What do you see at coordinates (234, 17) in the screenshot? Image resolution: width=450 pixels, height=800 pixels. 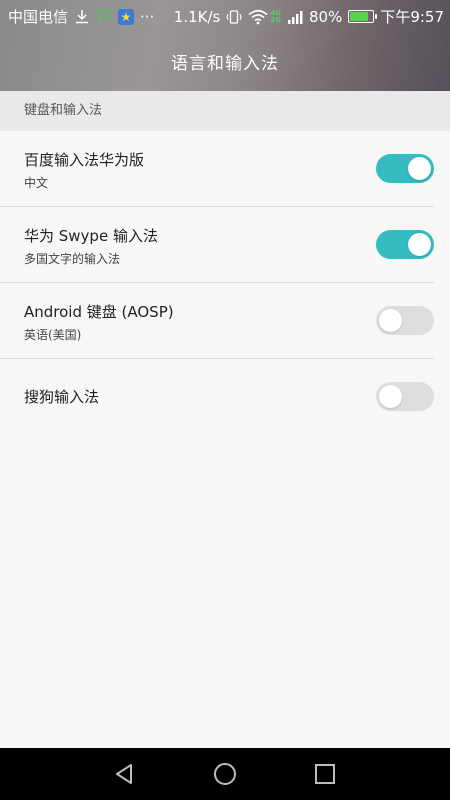 I see `vibrate-icon` at bounding box center [234, 17].